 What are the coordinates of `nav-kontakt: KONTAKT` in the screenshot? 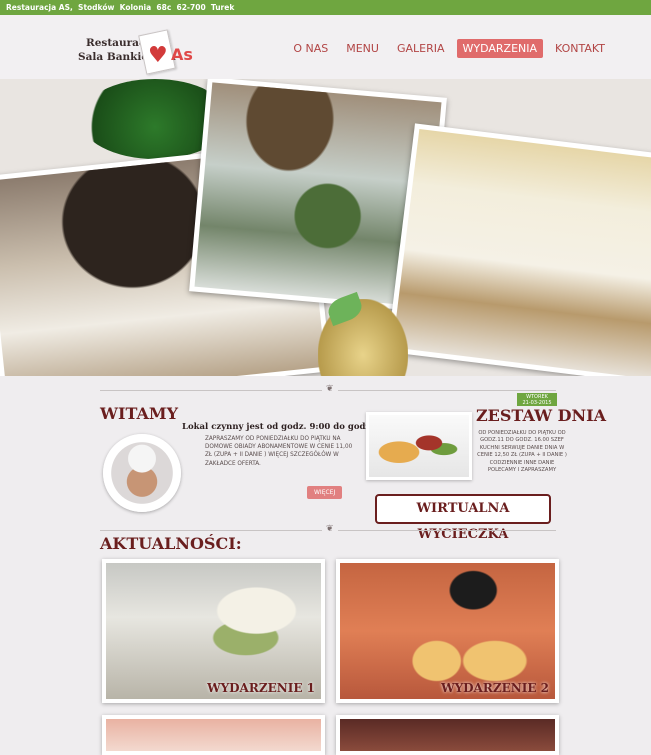 It's located at (580, 48).